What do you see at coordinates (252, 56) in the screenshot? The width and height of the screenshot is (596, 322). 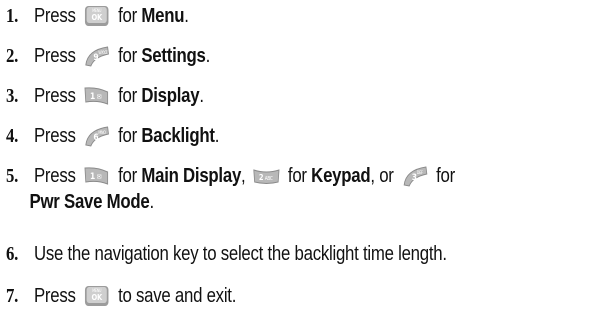 I see `step-2: 2. Press 9 WXYZ for Settings.` at bounding box center [252, 56].